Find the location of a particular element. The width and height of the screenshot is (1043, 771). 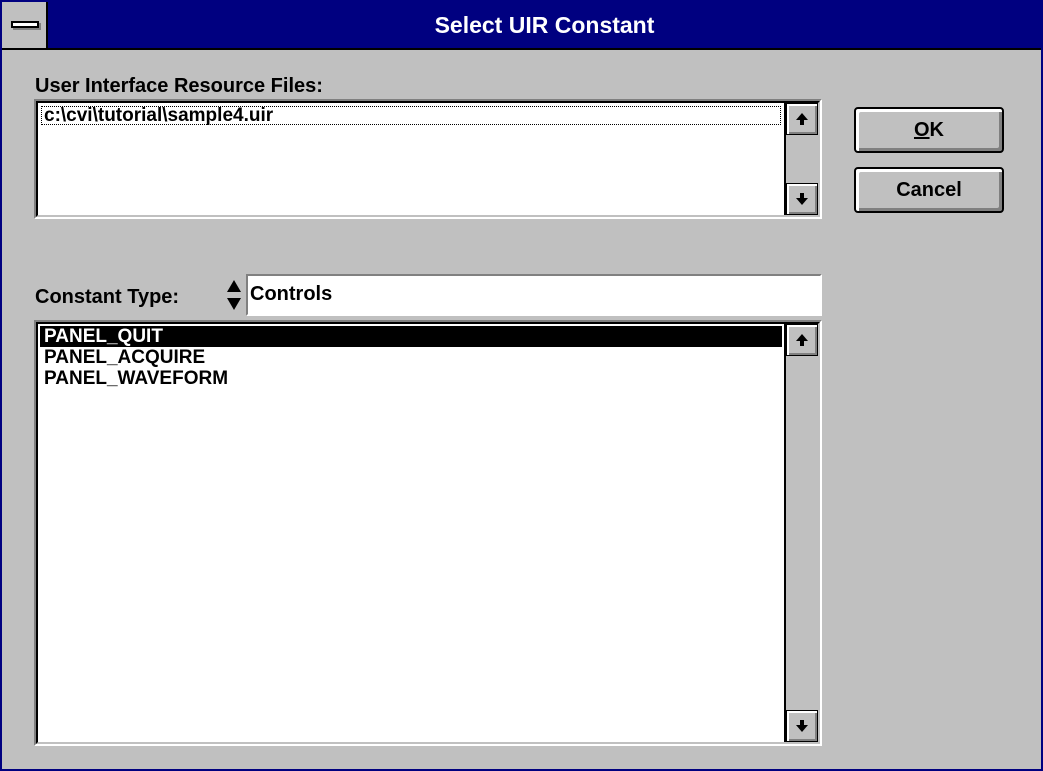

uir-file-item: c:\cvi\tutorial\sample4.uir is located at coordinates (411, 115).